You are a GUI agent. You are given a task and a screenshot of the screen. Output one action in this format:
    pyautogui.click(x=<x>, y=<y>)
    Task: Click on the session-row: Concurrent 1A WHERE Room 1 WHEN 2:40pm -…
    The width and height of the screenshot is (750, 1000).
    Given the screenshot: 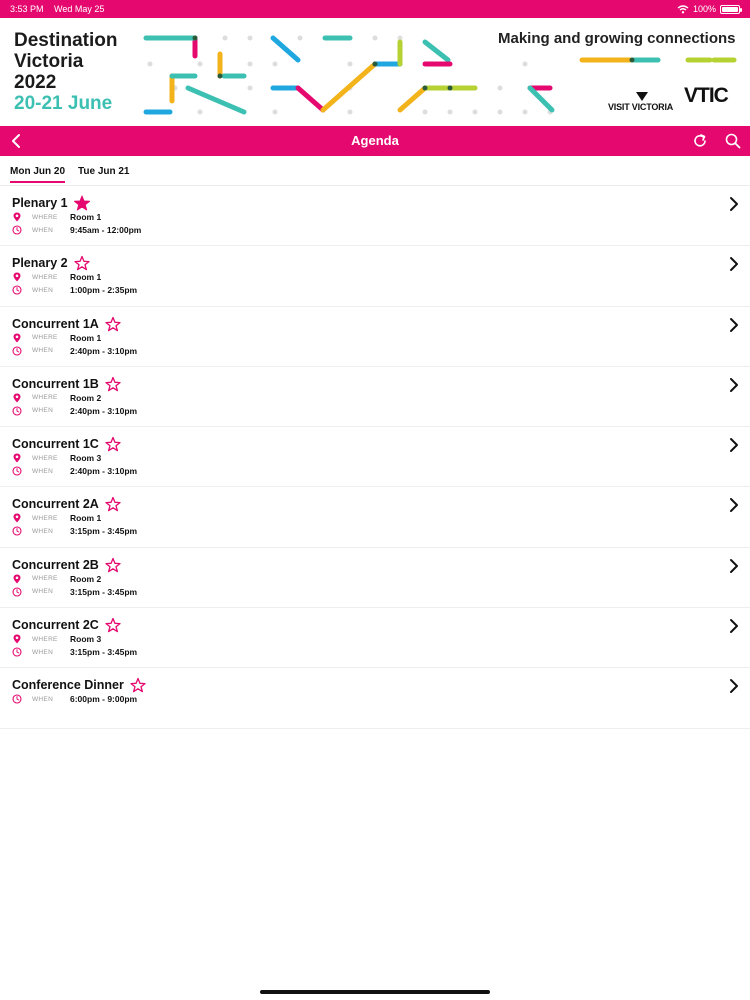 What is the action you would take?
    pyautogui.click(x=375, y=337)
    